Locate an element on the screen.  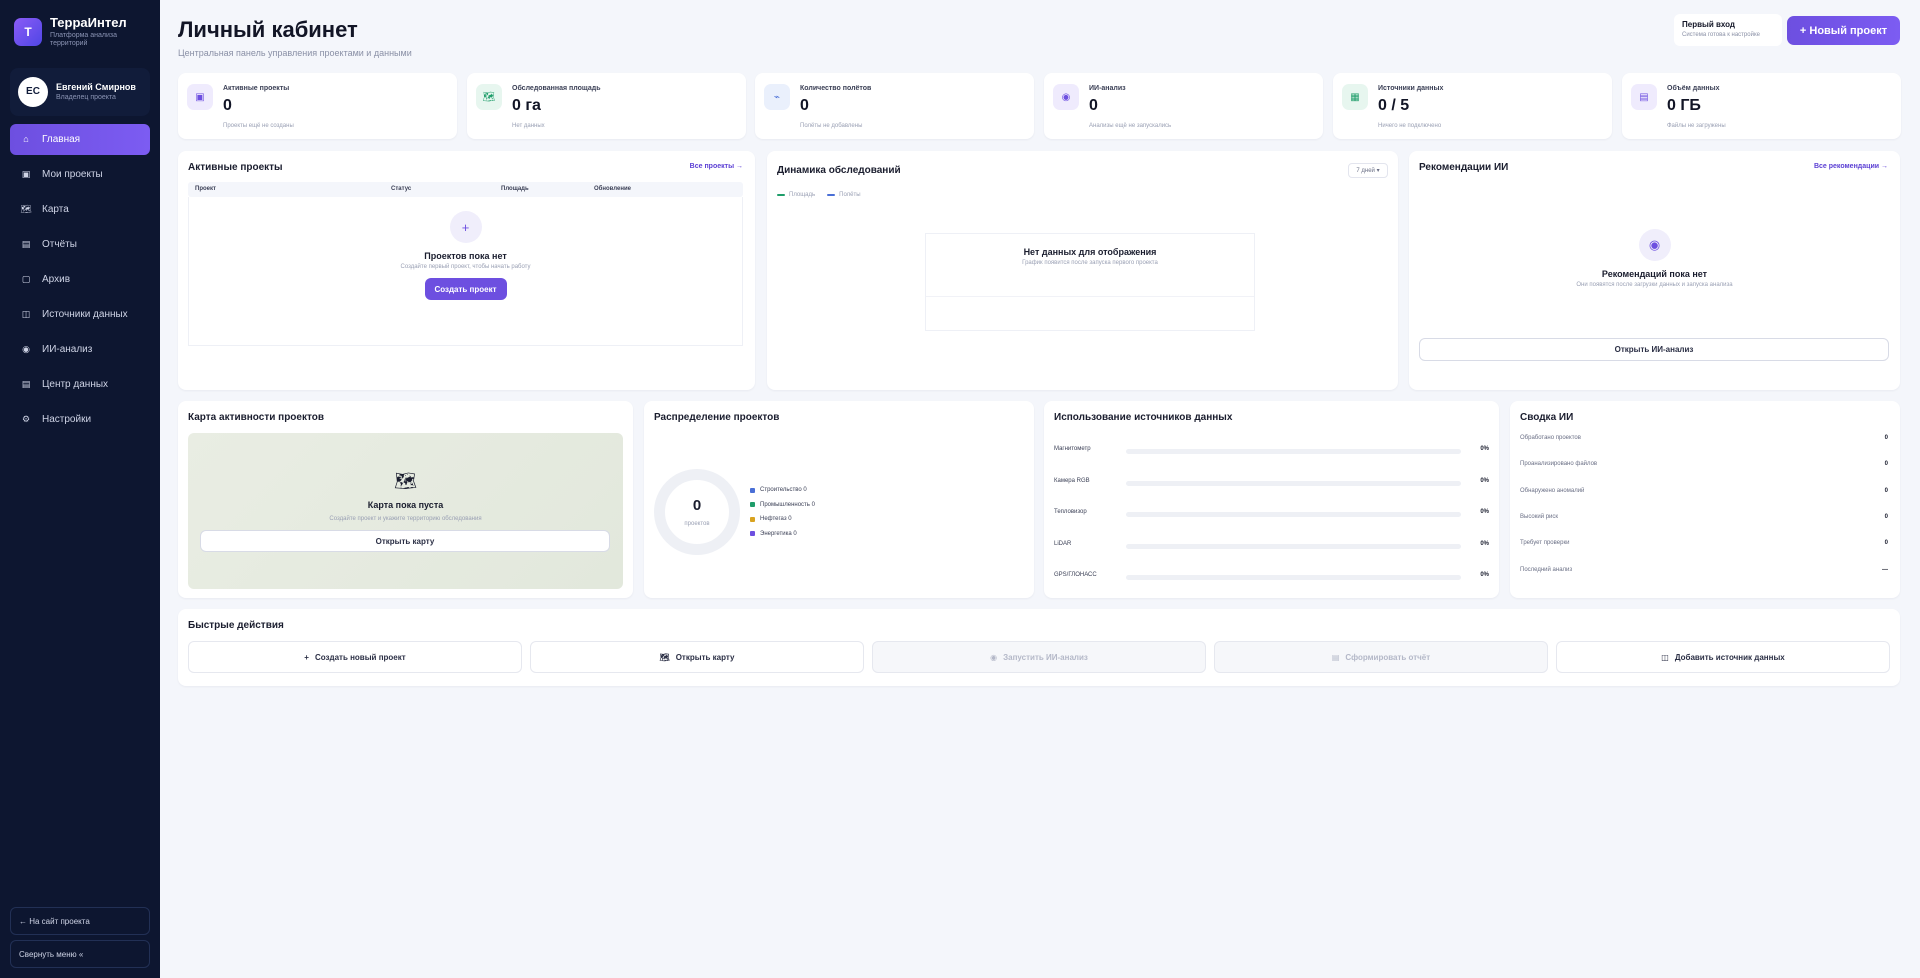
donut-chart: 0 проектов is located at coordinates (697, 512).